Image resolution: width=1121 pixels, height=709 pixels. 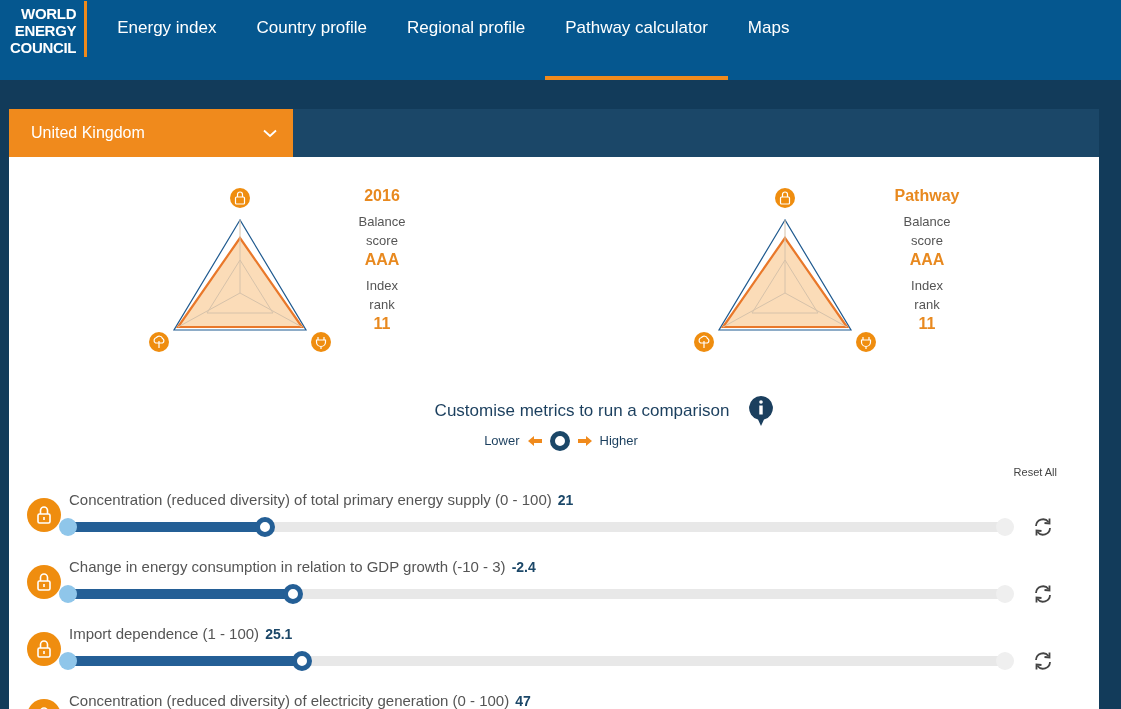 What do you see at coordinates (300, 700) in the screenshot?
I see `metric-label: Concentration (reduced diversity) of electricity generation (0 - 100) 47` at bounding box center [300, 700].